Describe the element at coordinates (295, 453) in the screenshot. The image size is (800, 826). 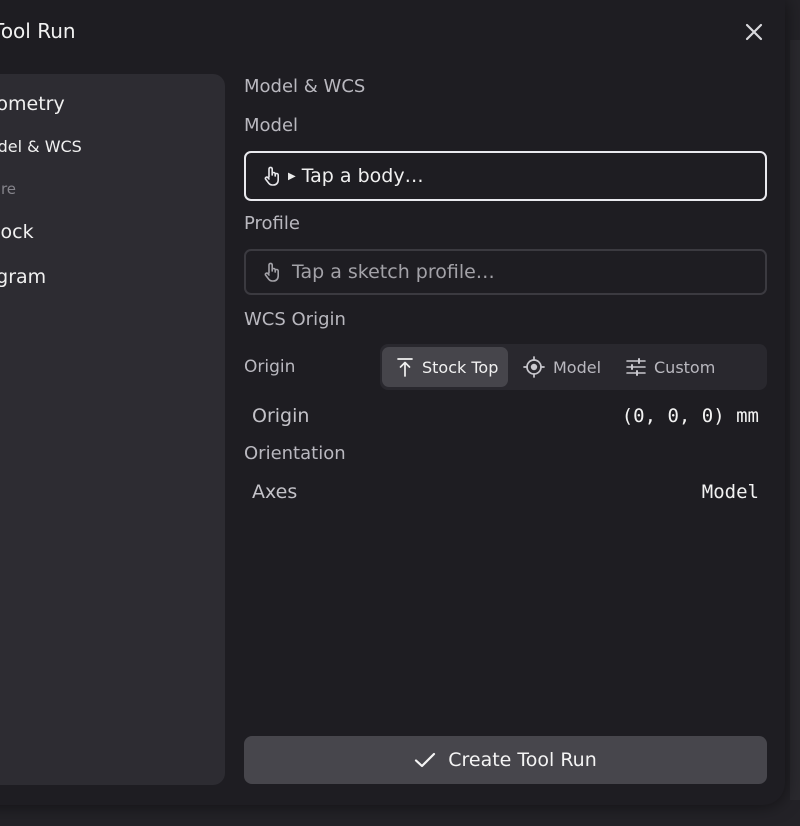
I see `orientation-title: Orientation` at that location.